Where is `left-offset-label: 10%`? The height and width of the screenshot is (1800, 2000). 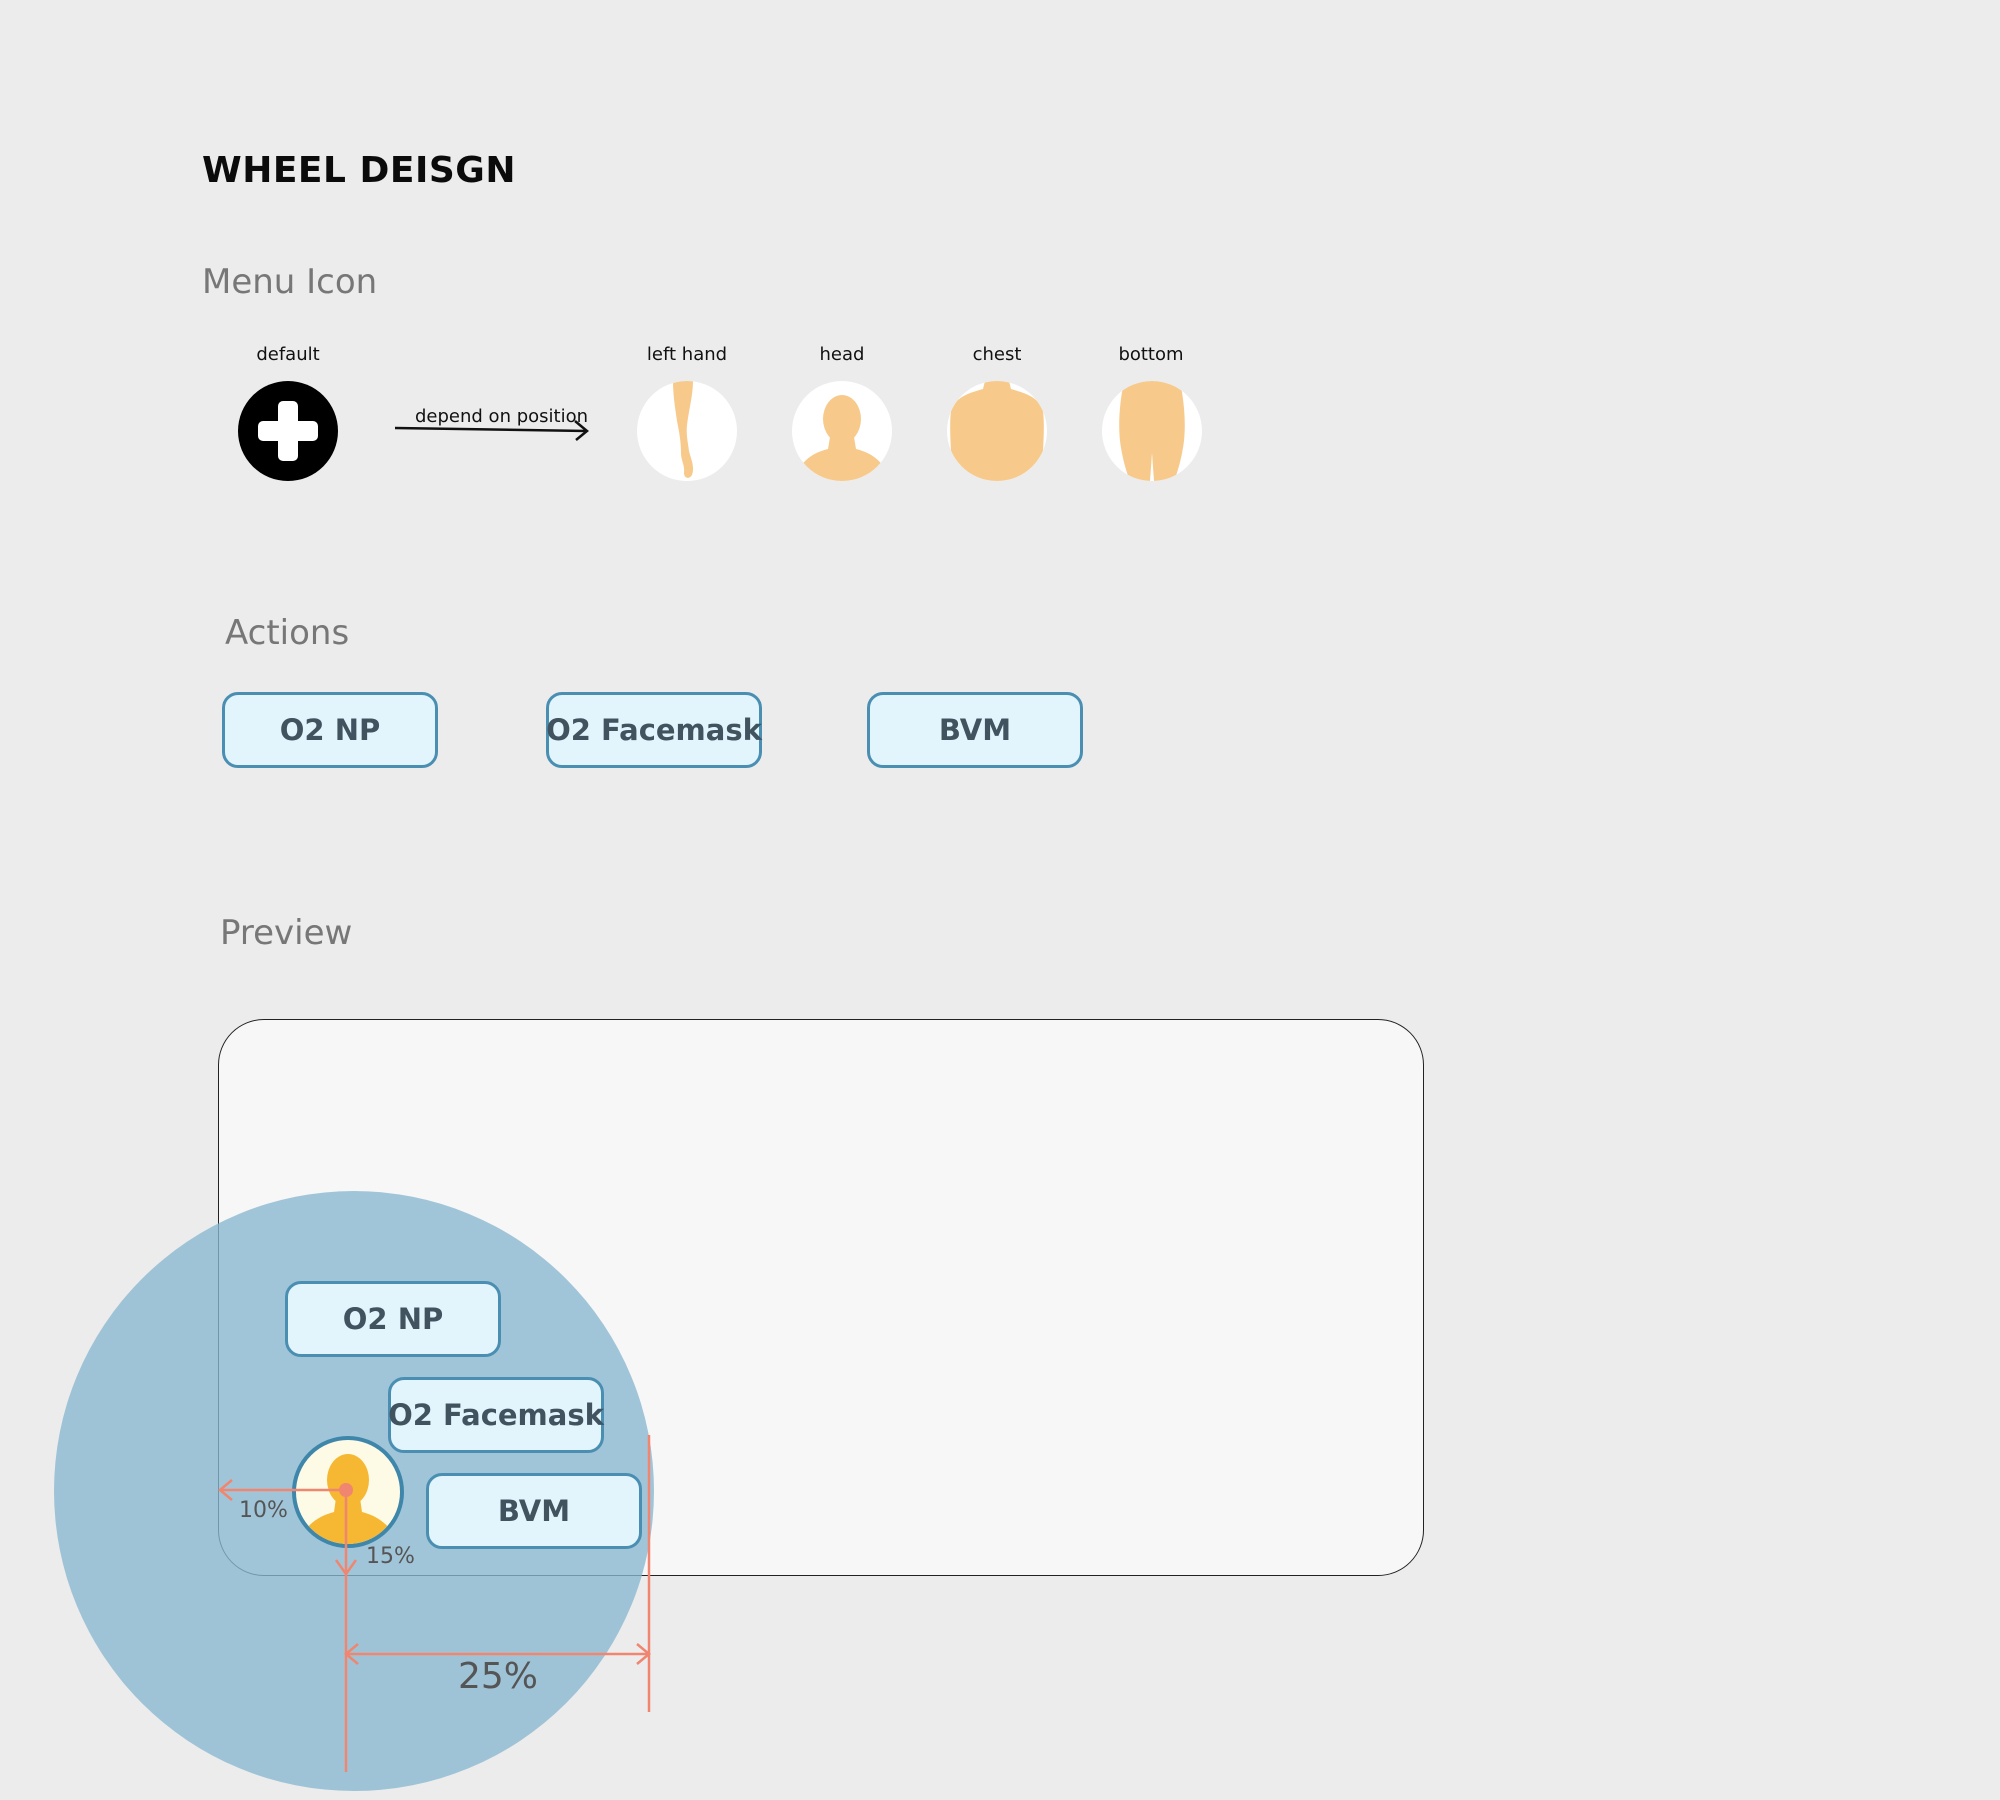 left-offset-label: 10% is located at coordinates (263, 1510).